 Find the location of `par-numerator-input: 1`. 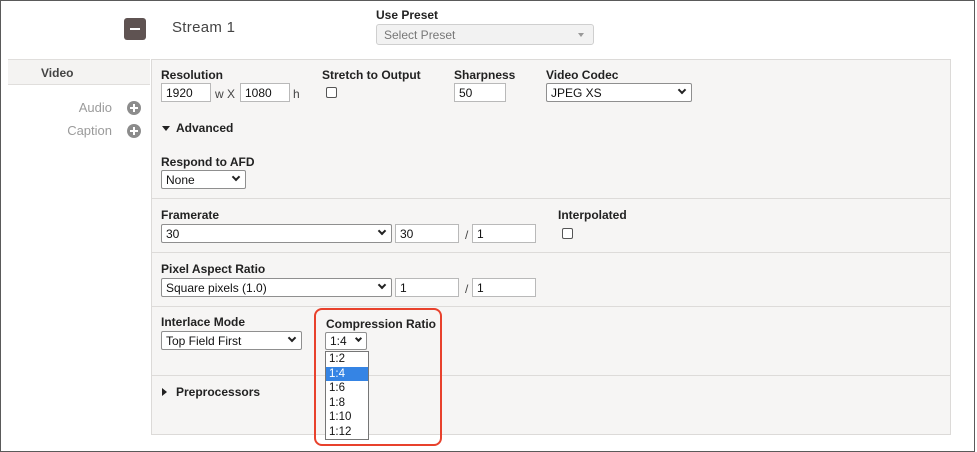

par-numerator-input: 1 is located at coordinates (427, 287).